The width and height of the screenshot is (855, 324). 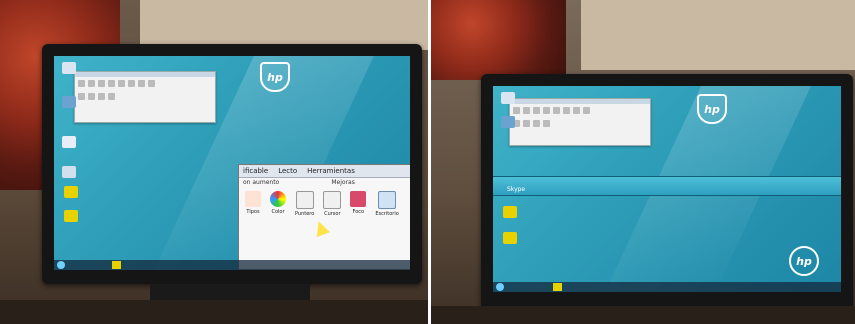 What do you see at coordinates (261, 182) in the screenshot?
I see `zoom-subheader-left: on aumento` at bounding box center [261, 182].